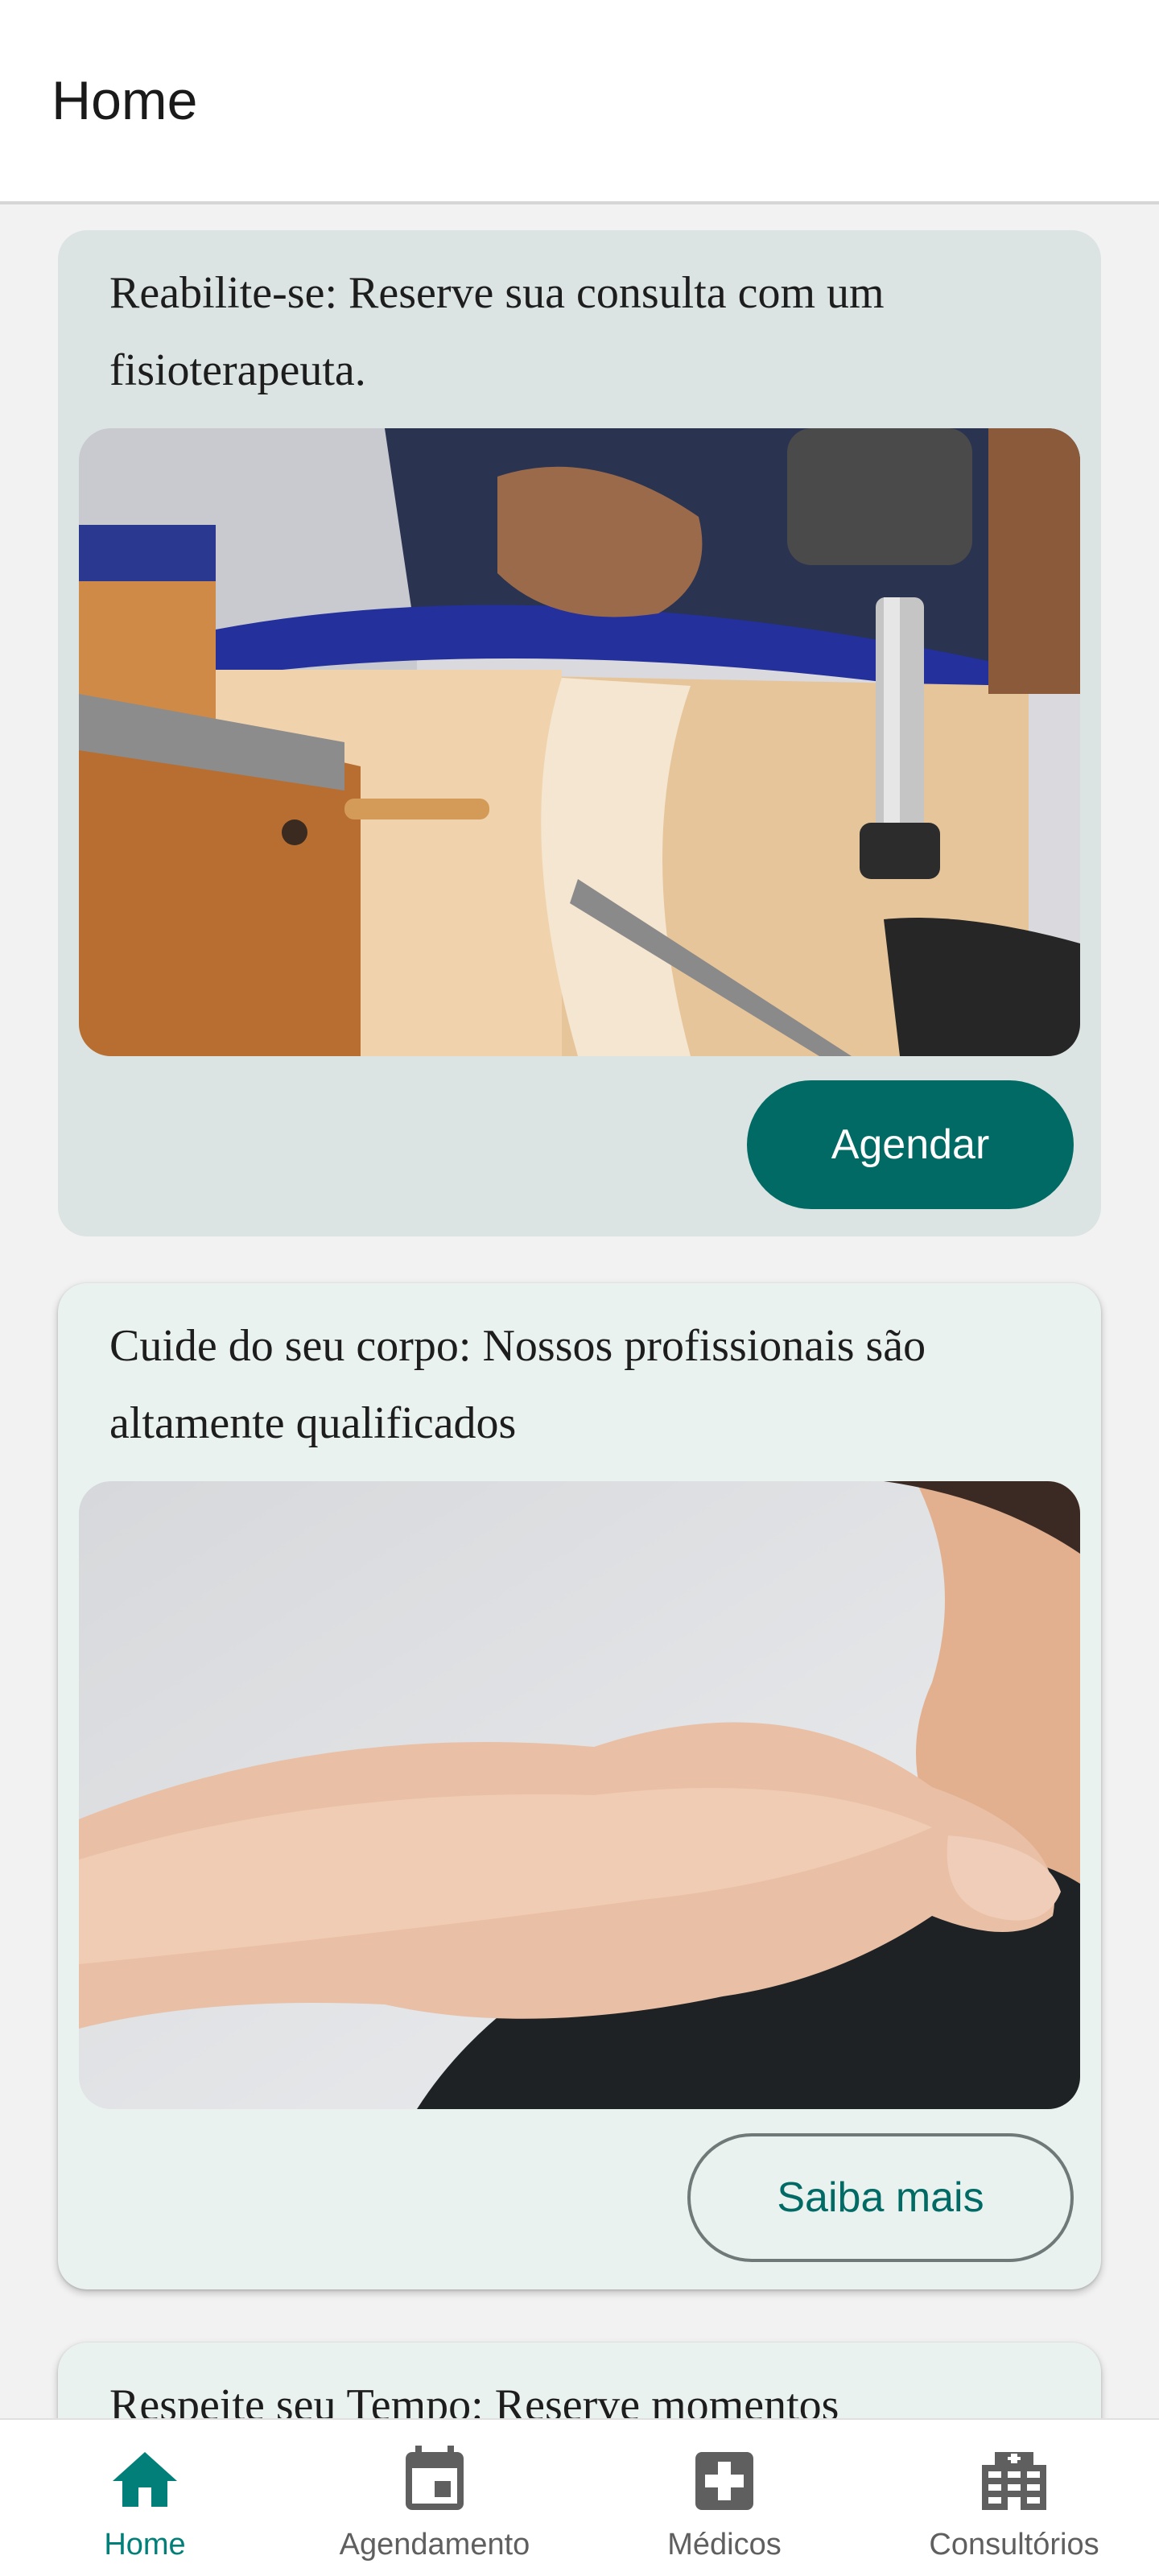 The height and width of the screenshot is (2576, 1159). I want to click on nav-item-label: Home, so click(145, 2545).